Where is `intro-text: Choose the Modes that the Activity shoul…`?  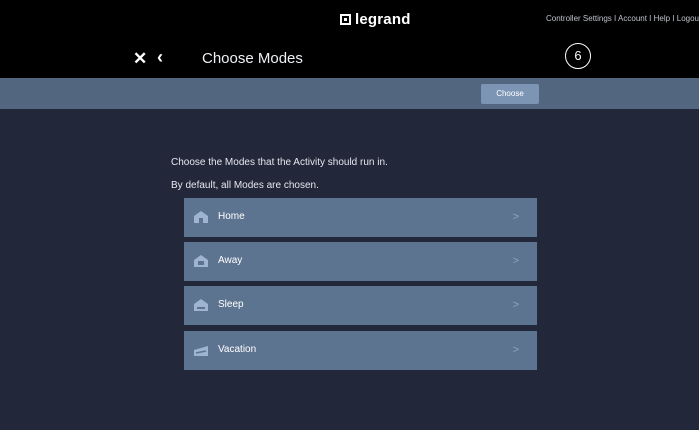
intro-text: Choose the Modes that the Activity shoul… is located at coordinates (279, 162).